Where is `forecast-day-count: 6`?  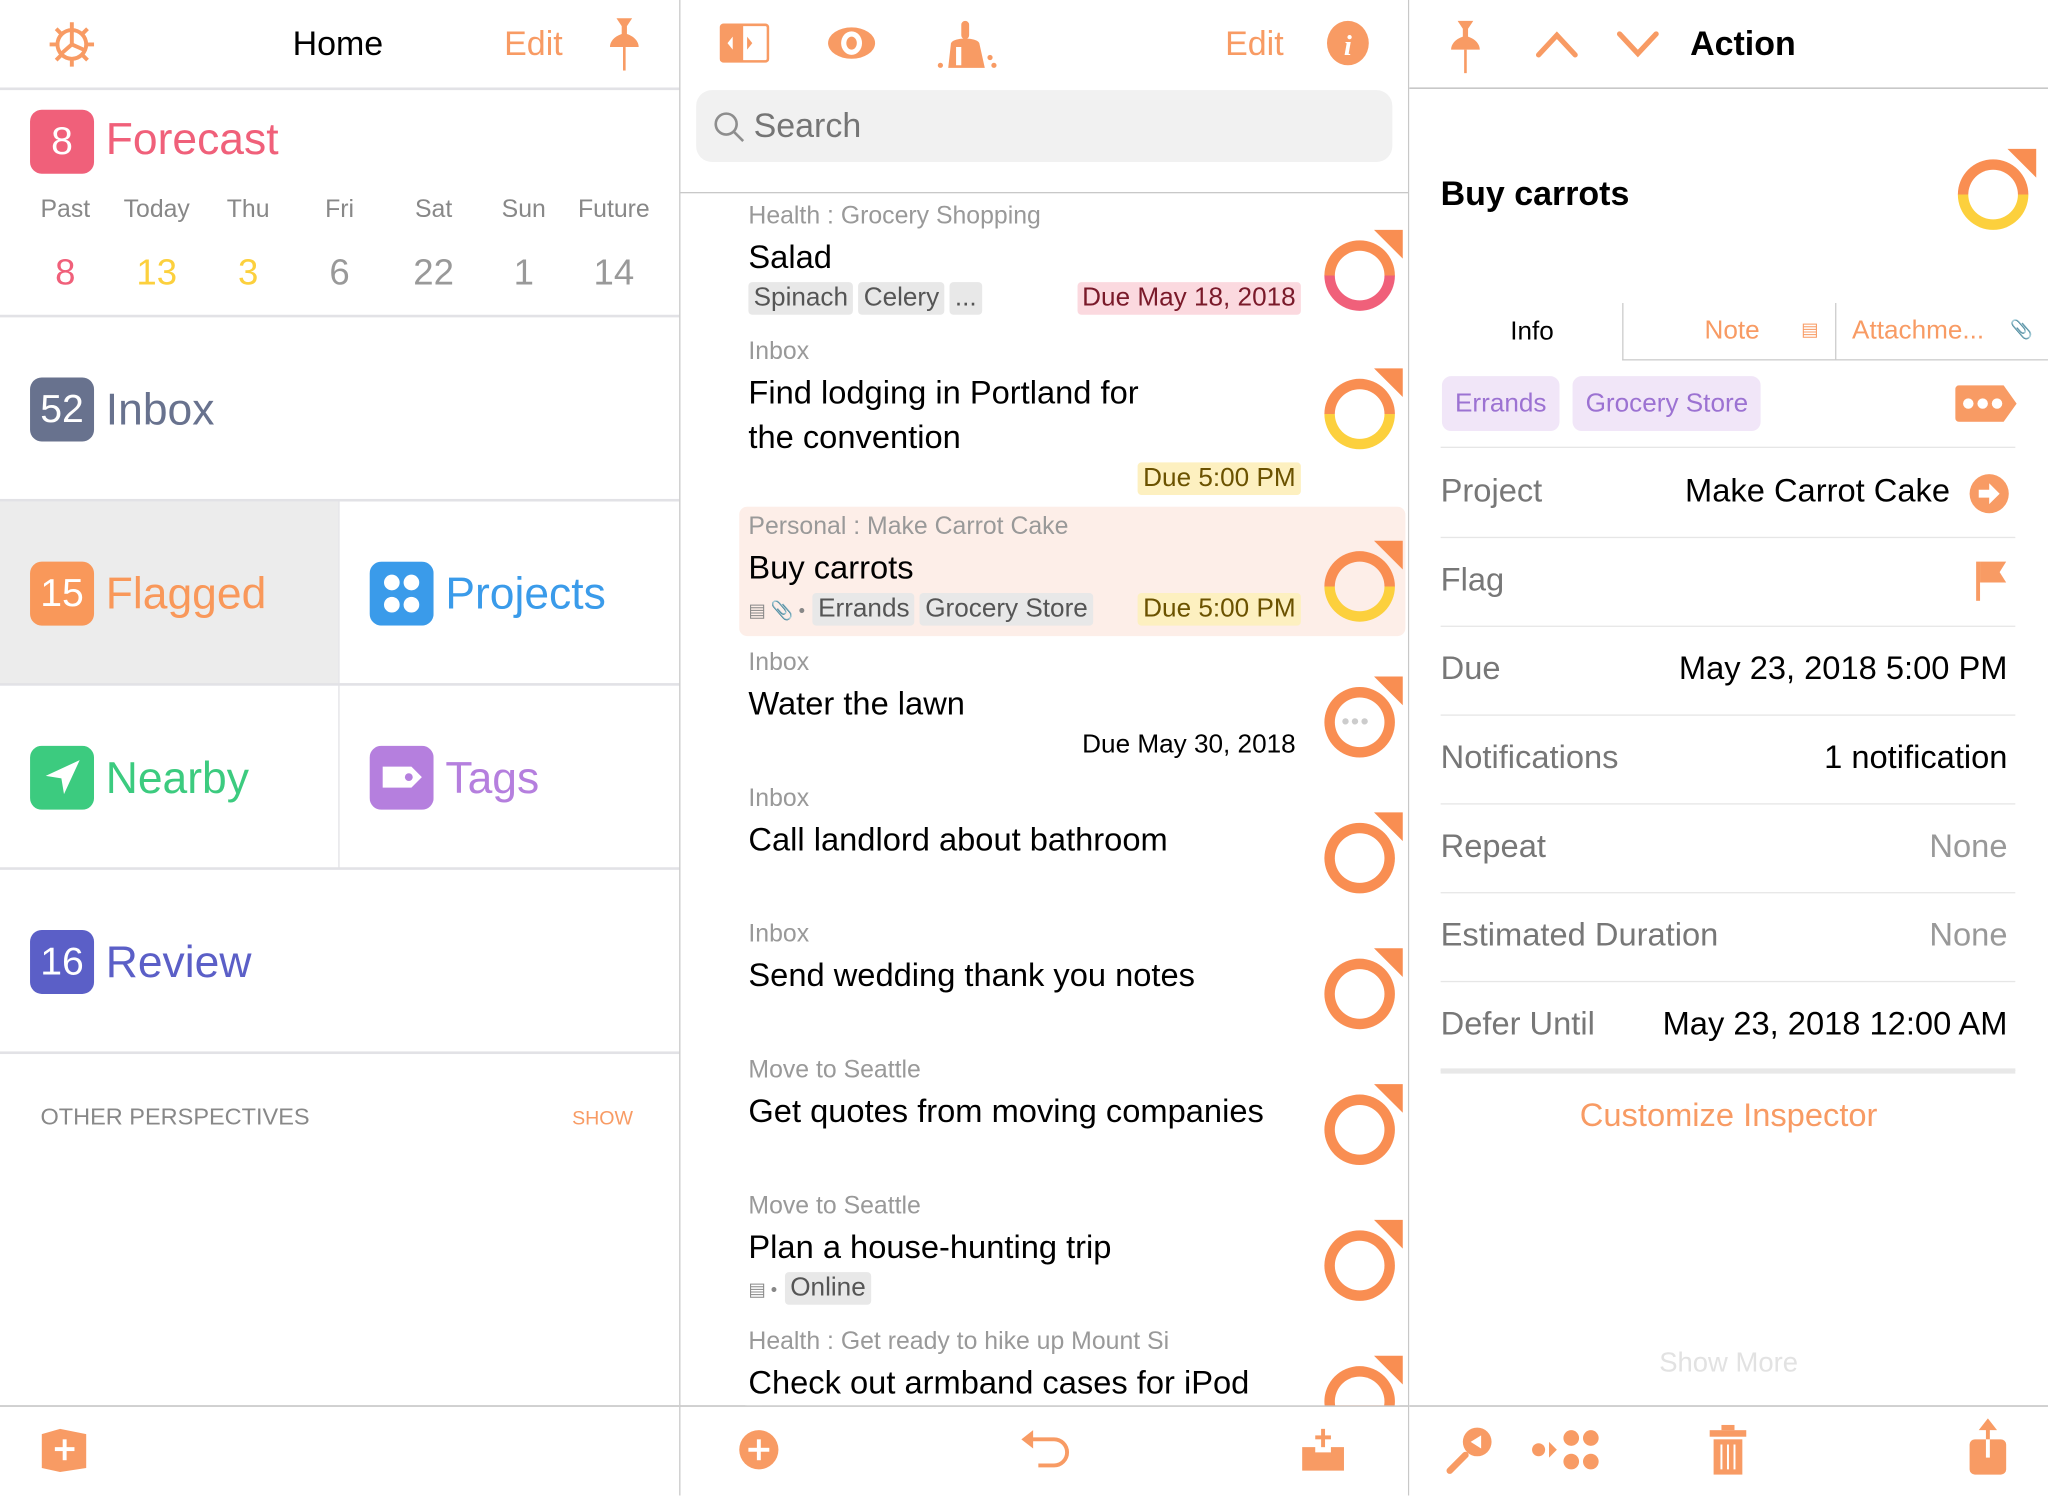
forecast-day-count: 6 is located at coordinates (339, 273).